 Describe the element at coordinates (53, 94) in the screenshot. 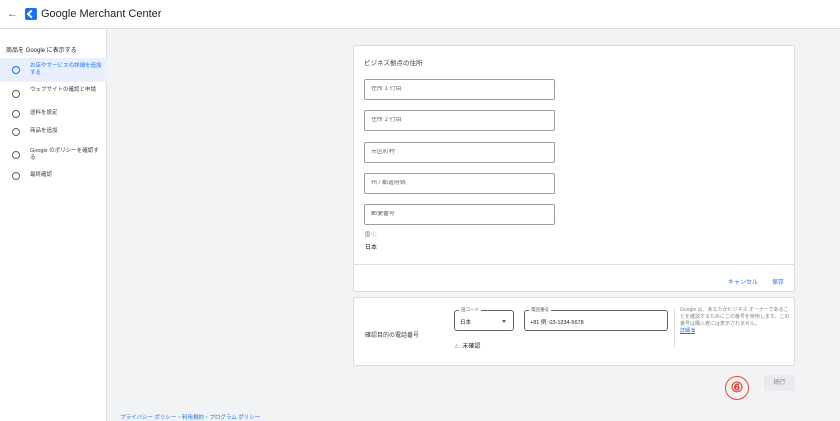

I see `sidebar-step-website: ウェブサイトの確認と申請` at that location.